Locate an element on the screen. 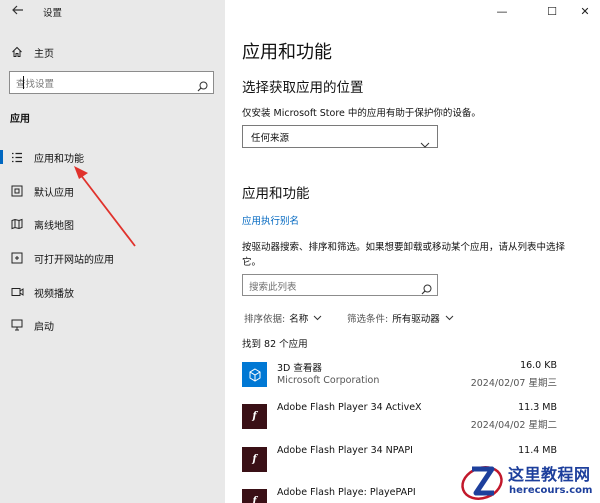 The height and width of the screenshot is (503, 600). app-name: Adobe Flash Player 34 ActiveX is located at coordinates (349, 407).